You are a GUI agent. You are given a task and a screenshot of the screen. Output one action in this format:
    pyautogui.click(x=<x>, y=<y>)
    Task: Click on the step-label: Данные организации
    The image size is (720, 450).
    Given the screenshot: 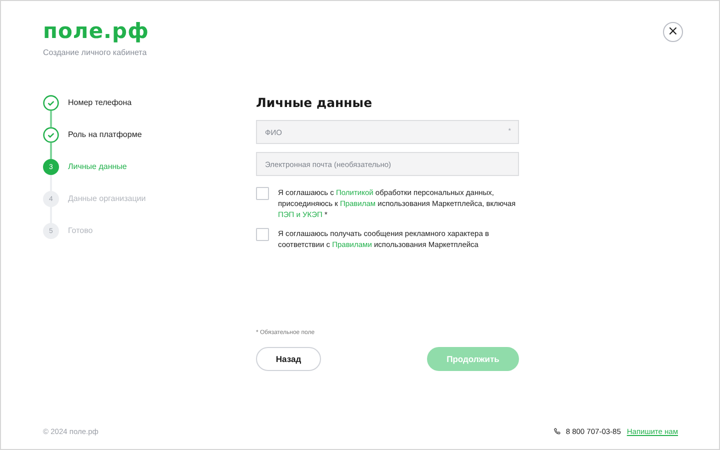 What is the action you would take?
    pyautogui.click(x=107, y=199)
    